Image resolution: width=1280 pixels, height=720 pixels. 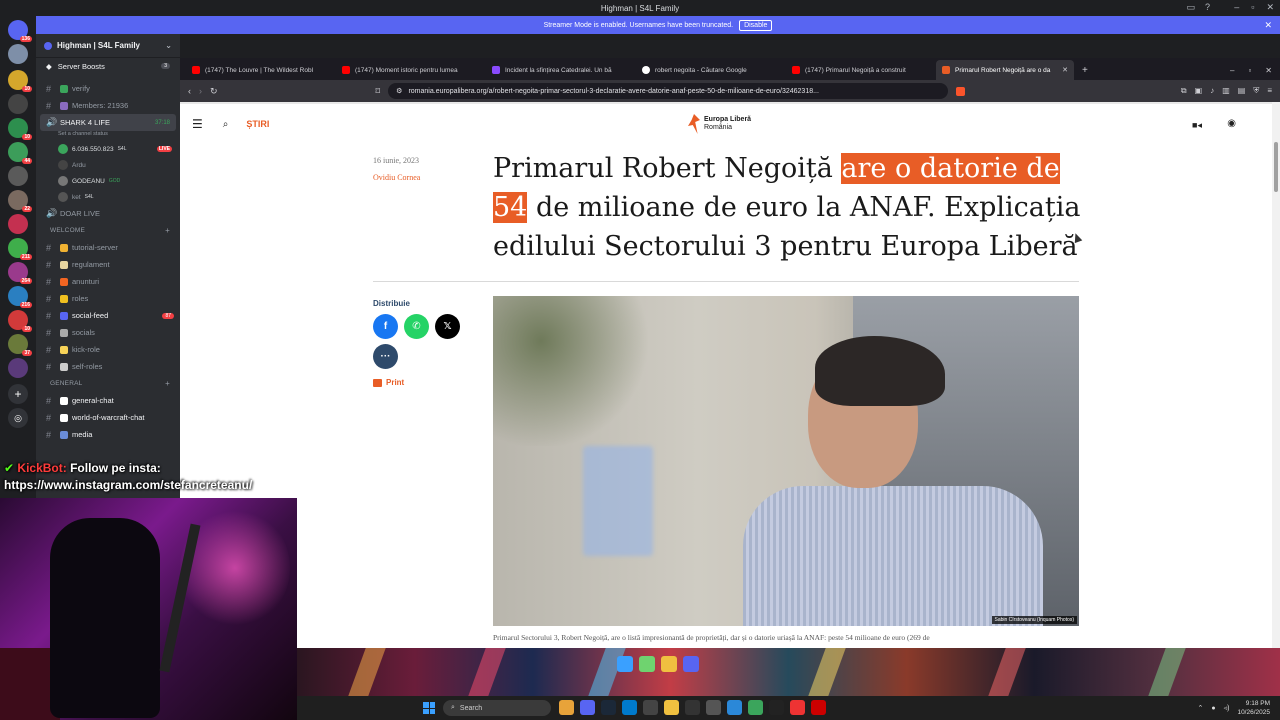 What do you see at coordinates (1184, 91) in the screenshot?
I see `extensions-icon: ⧉` at bounding box center [1184, 91].